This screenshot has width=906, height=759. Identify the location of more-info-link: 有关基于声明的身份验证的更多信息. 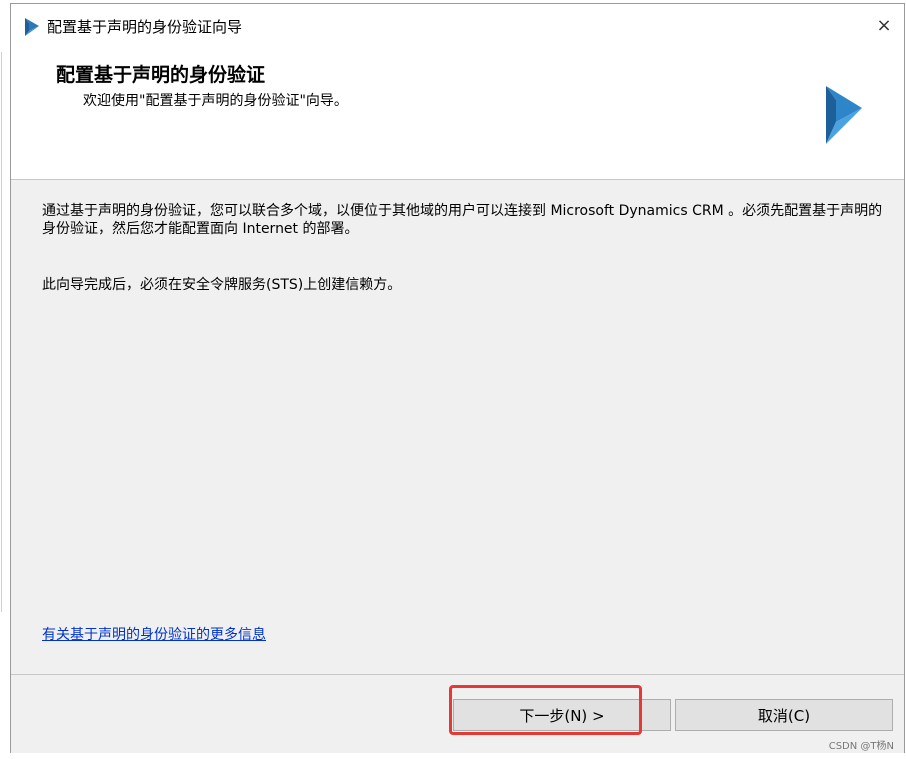
(154, 635).